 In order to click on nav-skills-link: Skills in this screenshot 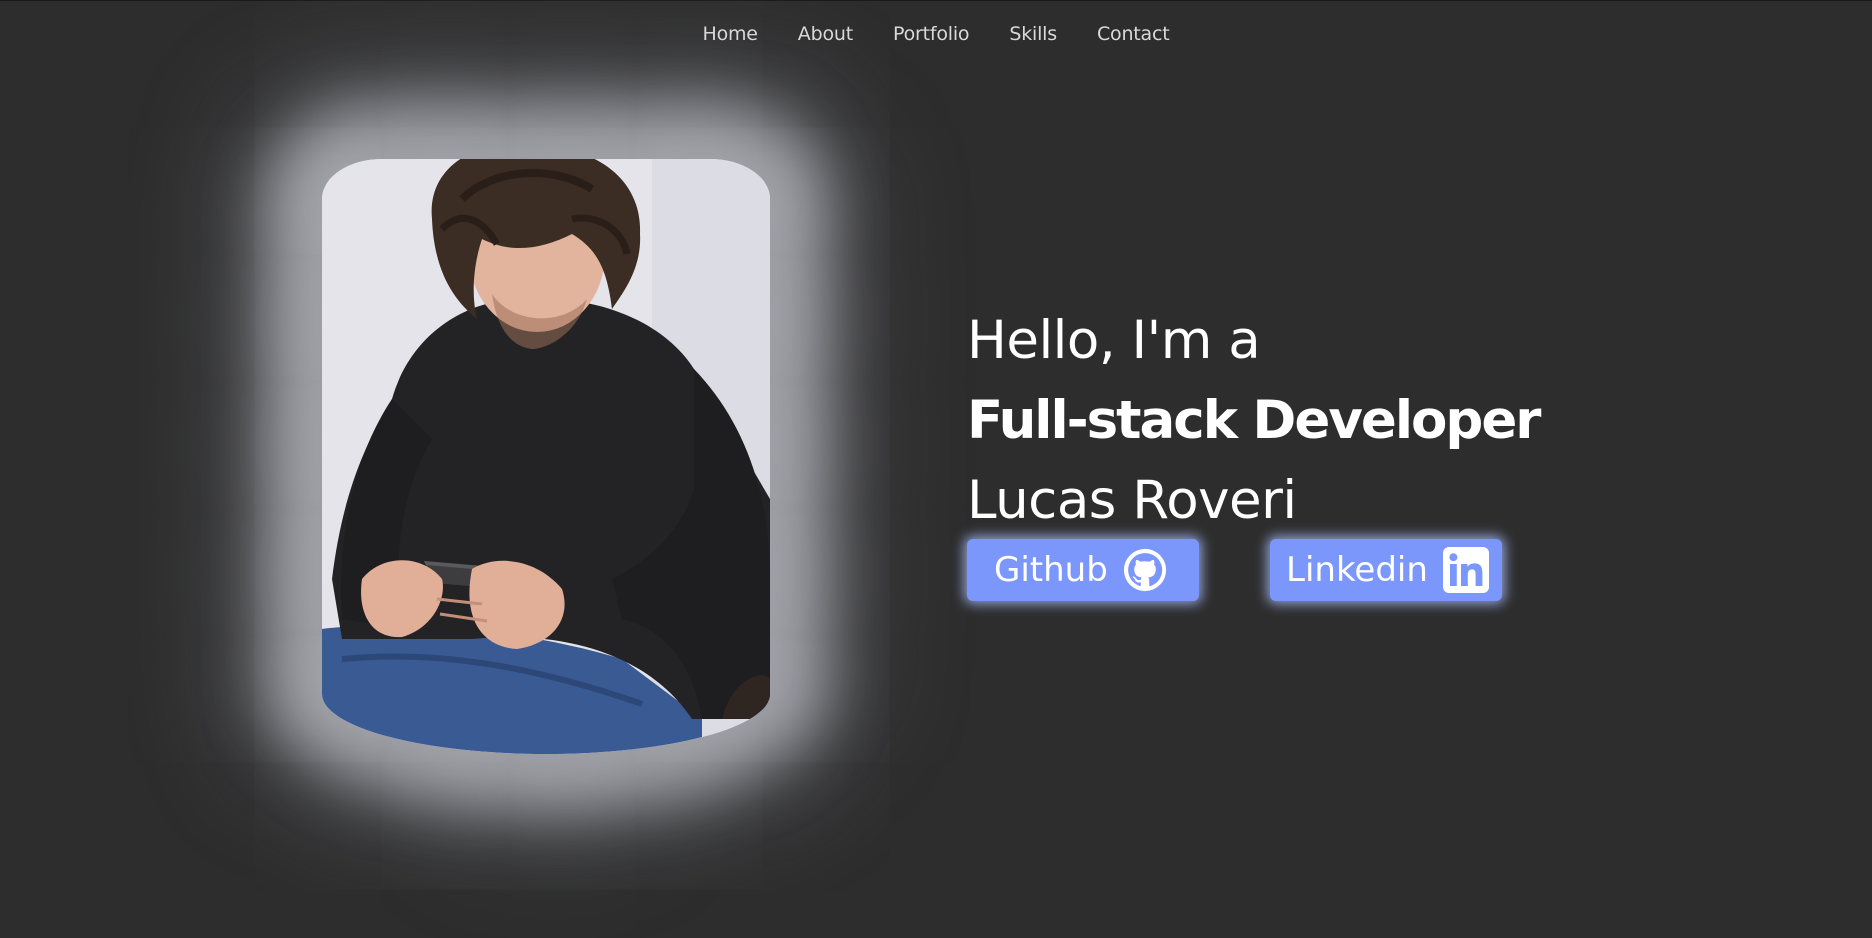, I will do `click(1033, 34)`.